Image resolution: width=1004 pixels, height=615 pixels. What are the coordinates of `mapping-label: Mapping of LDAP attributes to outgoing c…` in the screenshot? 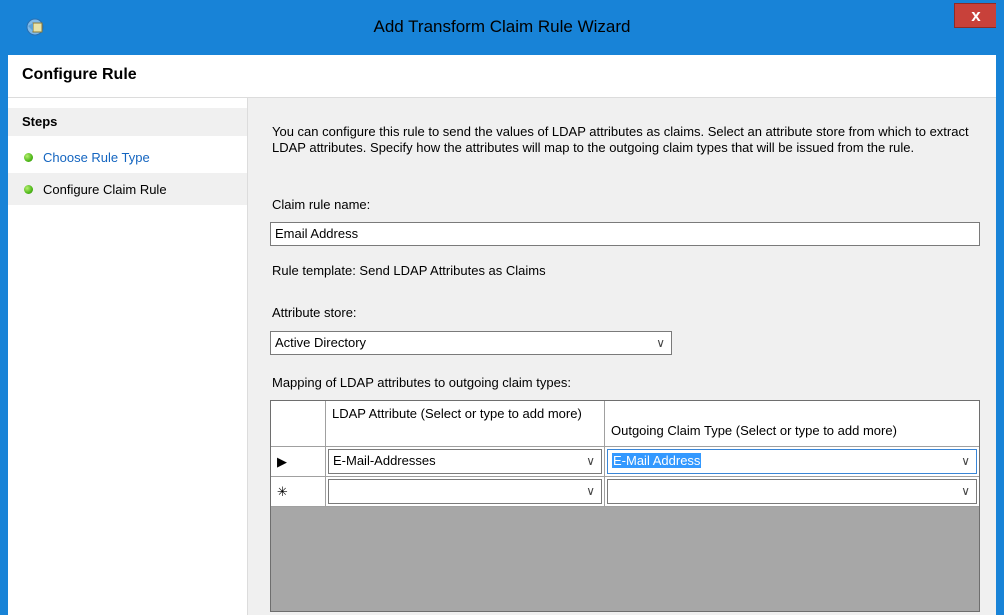 It's located at (421, 382).